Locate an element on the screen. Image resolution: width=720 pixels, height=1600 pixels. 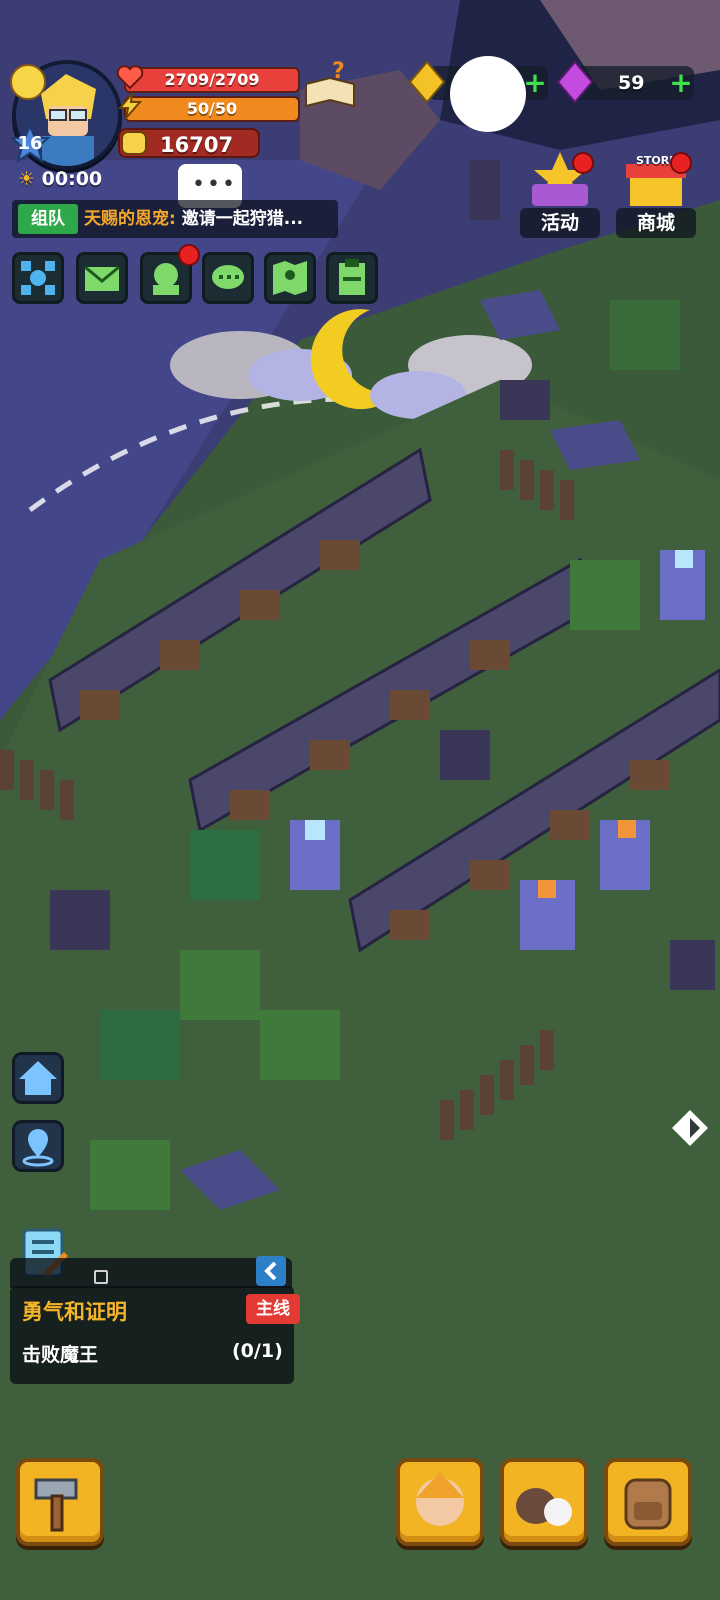
network-icon is located at coordinates (38, 278).